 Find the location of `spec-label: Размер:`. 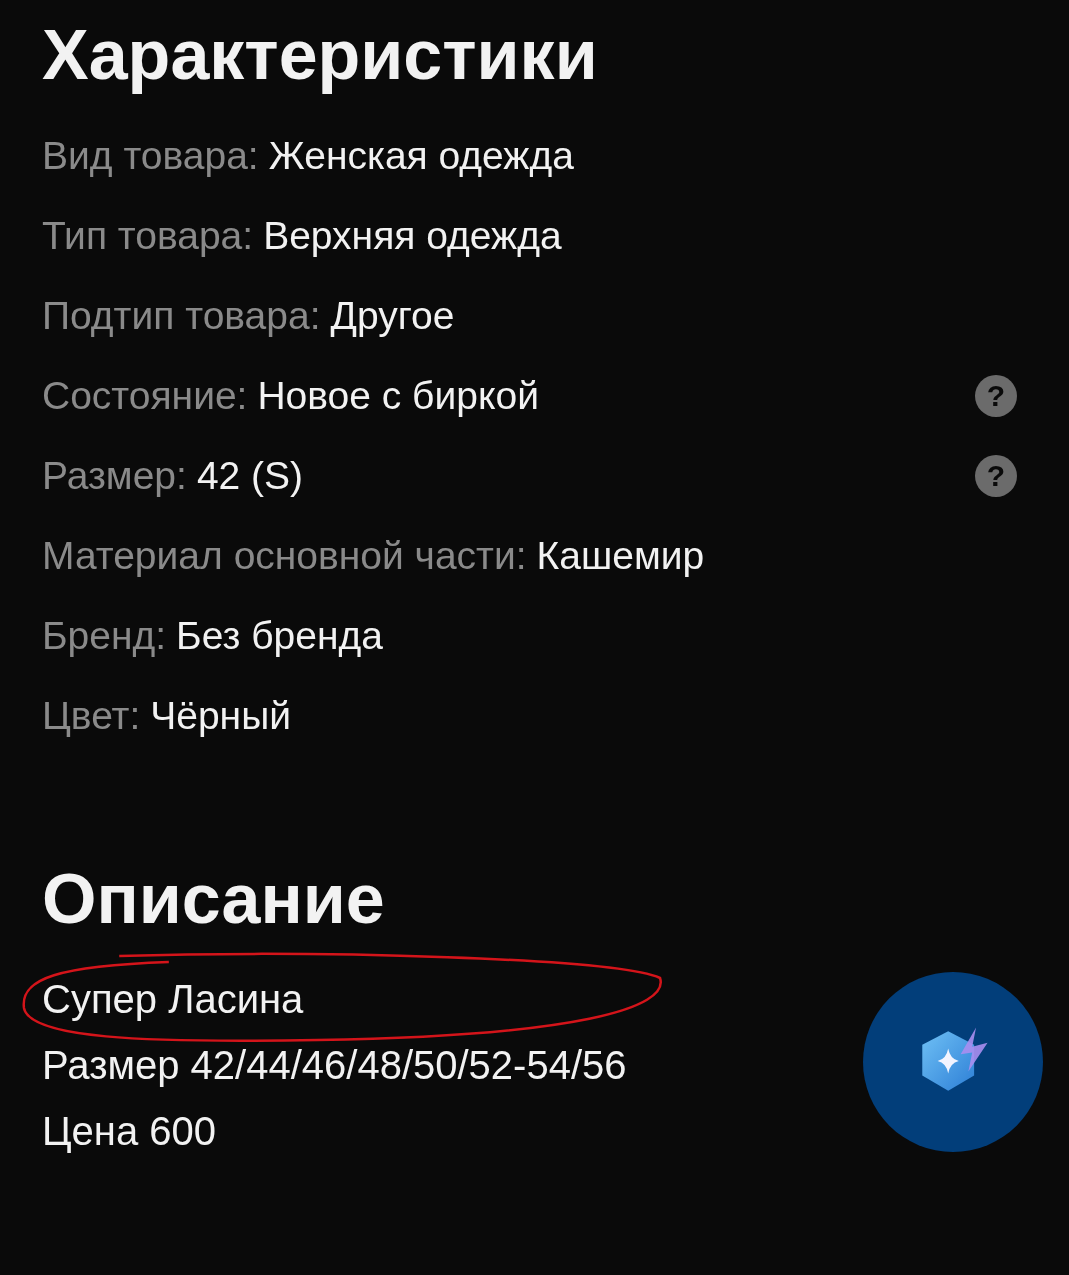

spec-label: Размер: is located at coordinates (114, 476).